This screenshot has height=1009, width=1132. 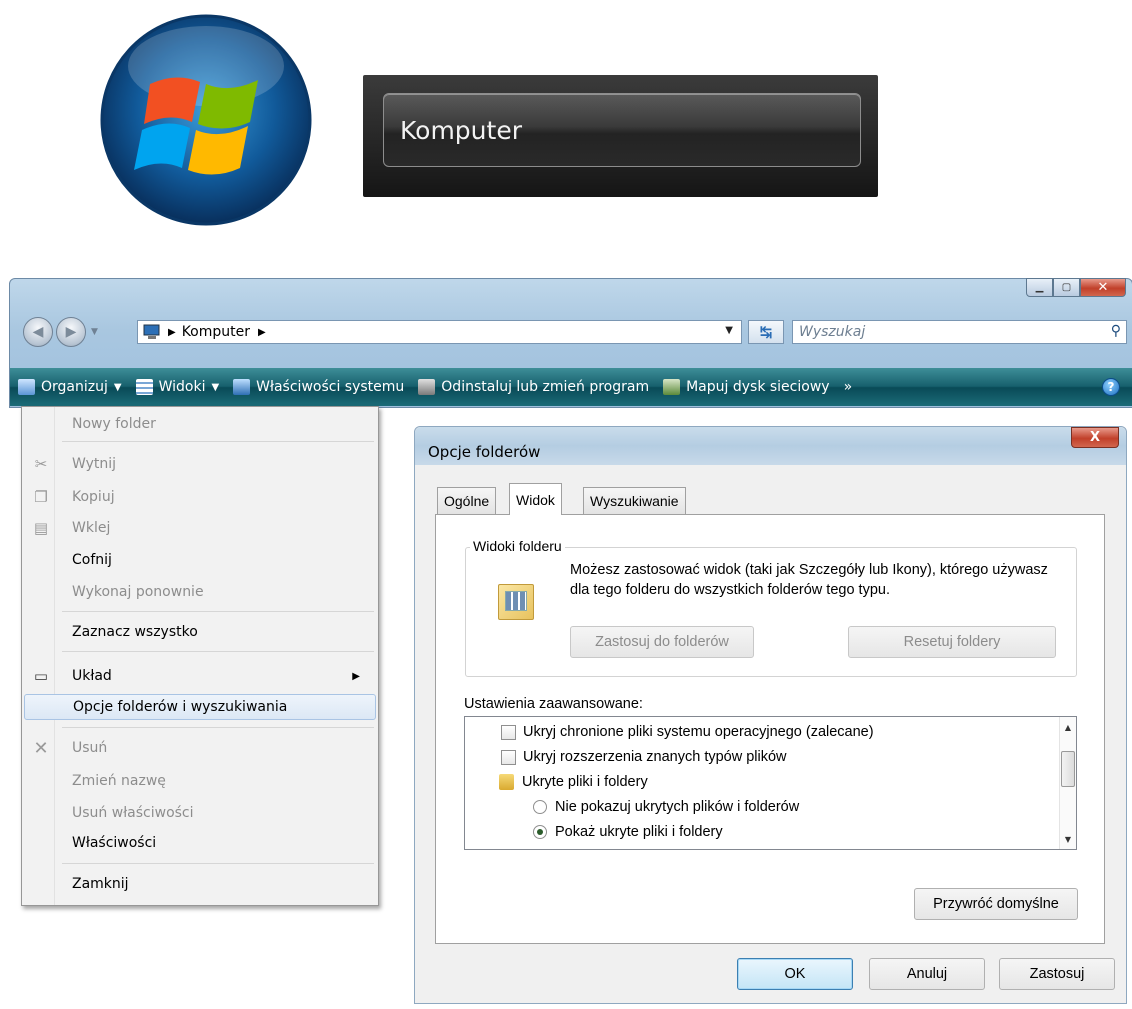 What do you see at coordinates (200, 748) in the screenshot?
I see `menu-item-delete: ✕ Usuń` at bounding box center [200, 748].